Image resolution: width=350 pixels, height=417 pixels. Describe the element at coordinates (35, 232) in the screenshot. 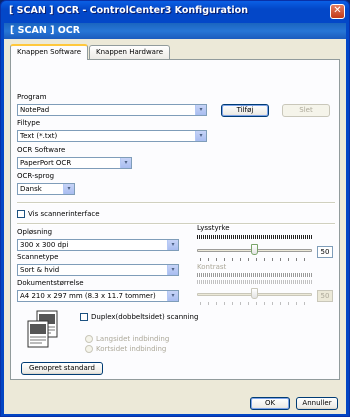

I see `resolution-label: Opløsning` at that location.